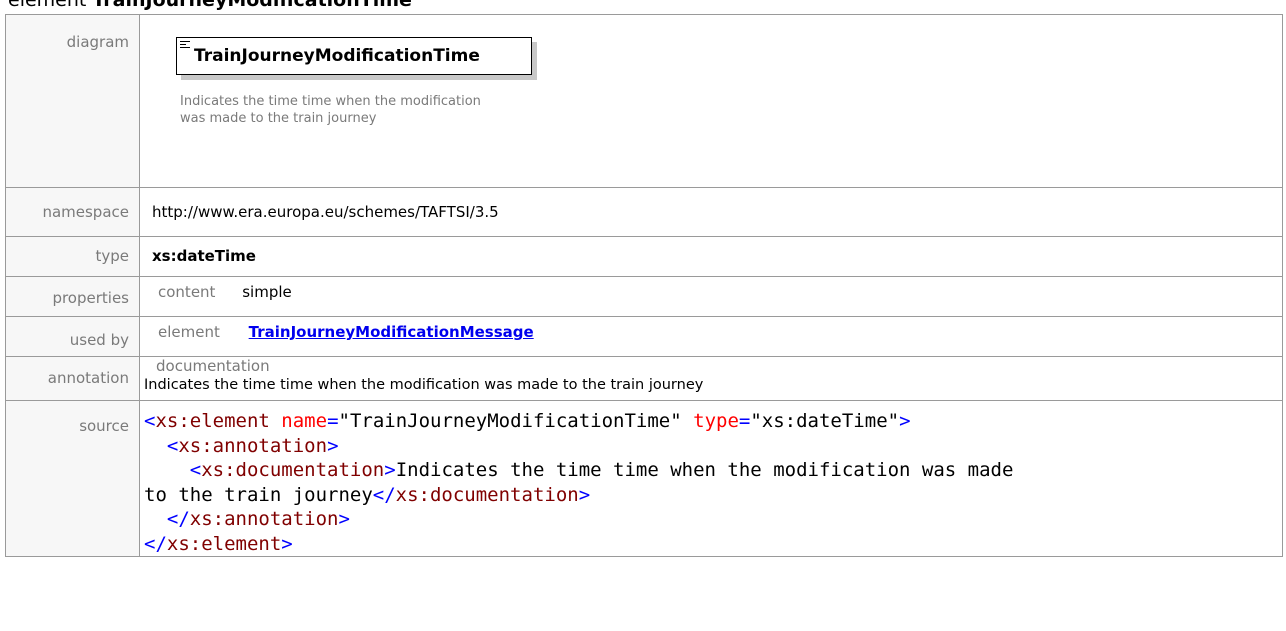 This screenshot has width=1286, height=631. I want to click on code-element-tag: xs:element, so click(212, 421).